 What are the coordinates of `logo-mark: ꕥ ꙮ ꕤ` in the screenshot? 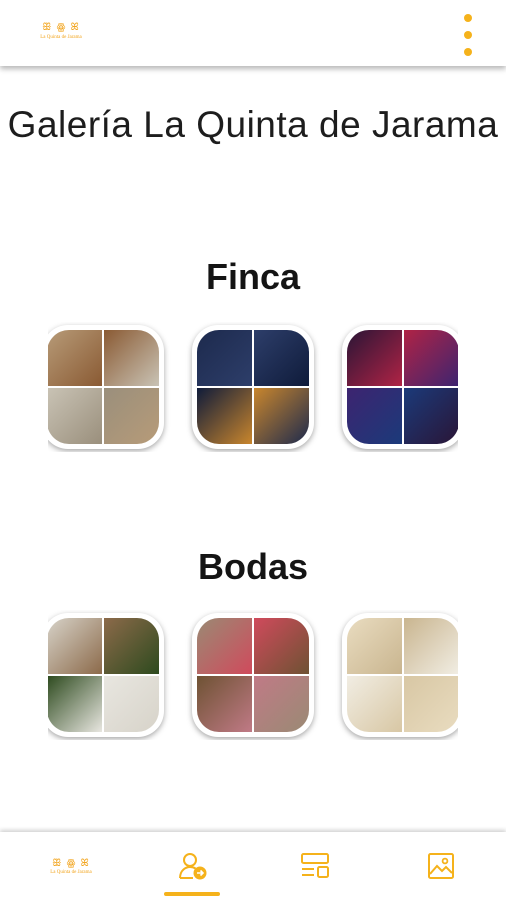 It's located at (61, 27).